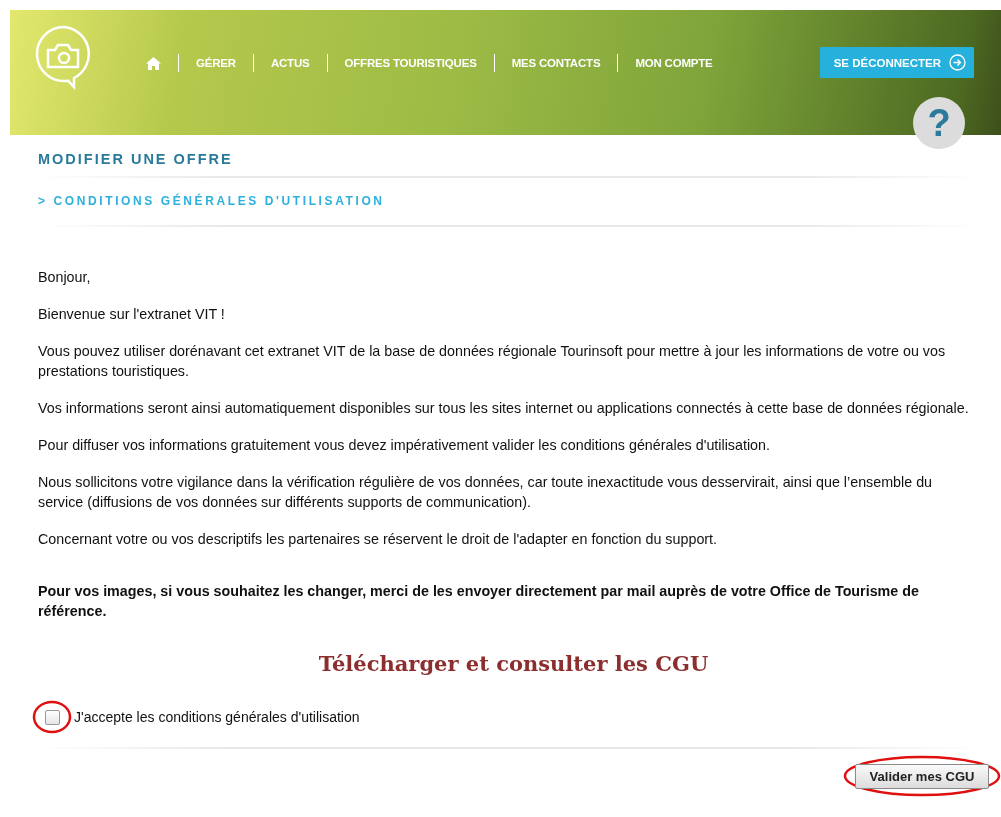 This screenshot has height=817, width=1001. I want to click on nav-link: MES CONTACTS, so click(556, 63).